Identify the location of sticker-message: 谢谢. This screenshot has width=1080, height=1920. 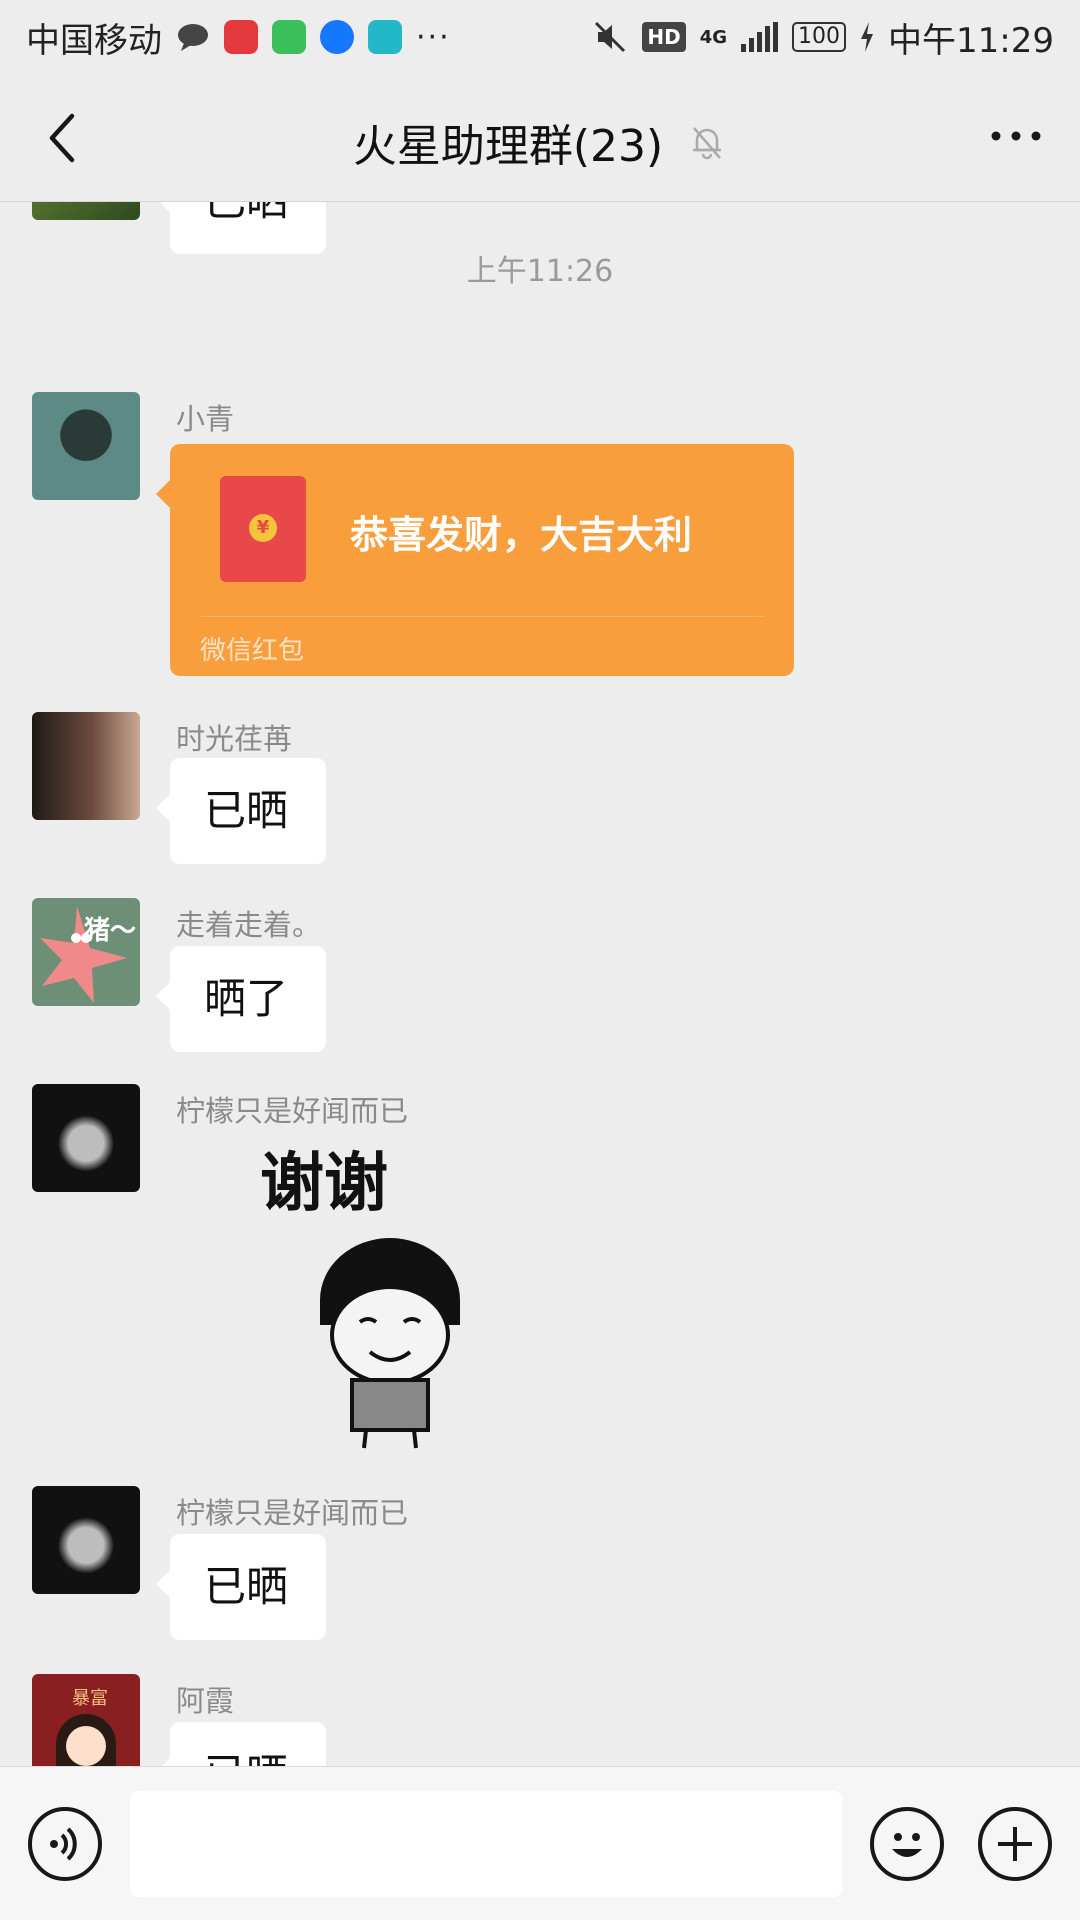
(370, 1293).